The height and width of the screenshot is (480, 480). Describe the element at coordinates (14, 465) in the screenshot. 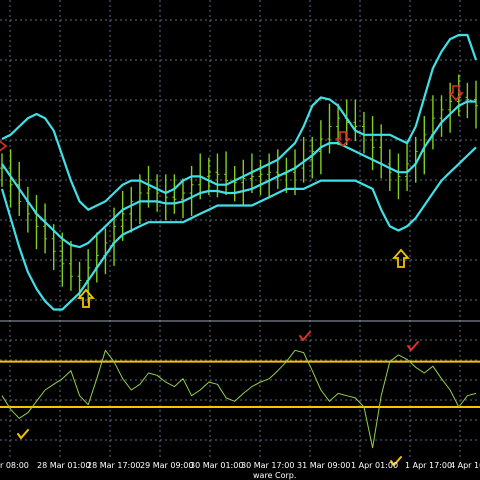

I see `time-axis-label: r 08:00` at that location.